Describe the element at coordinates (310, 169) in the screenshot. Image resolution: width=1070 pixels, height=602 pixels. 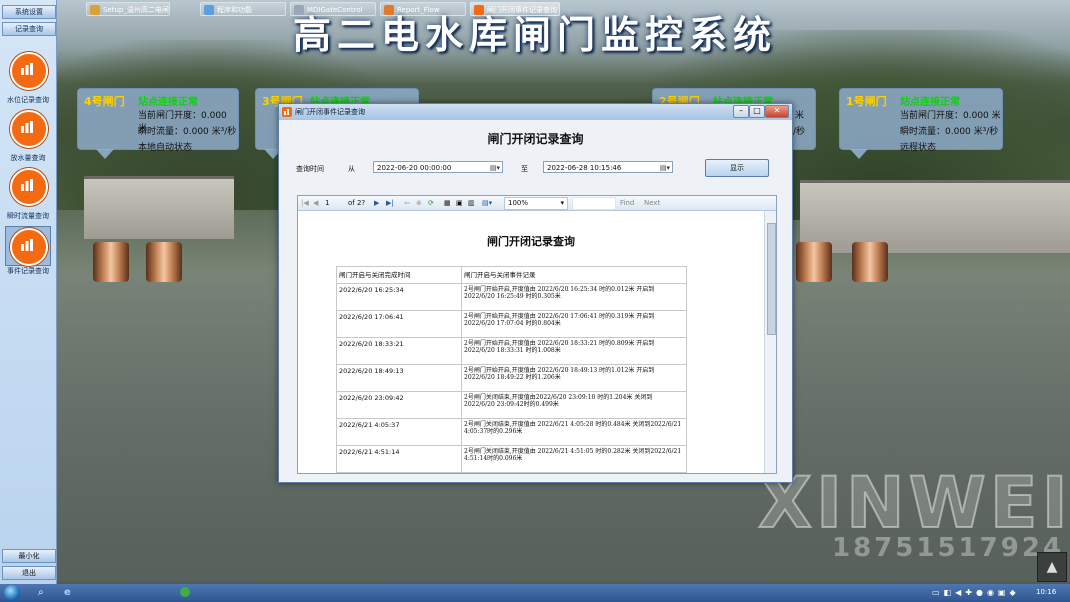
I see `query-time-label: 查询时间` at that location.